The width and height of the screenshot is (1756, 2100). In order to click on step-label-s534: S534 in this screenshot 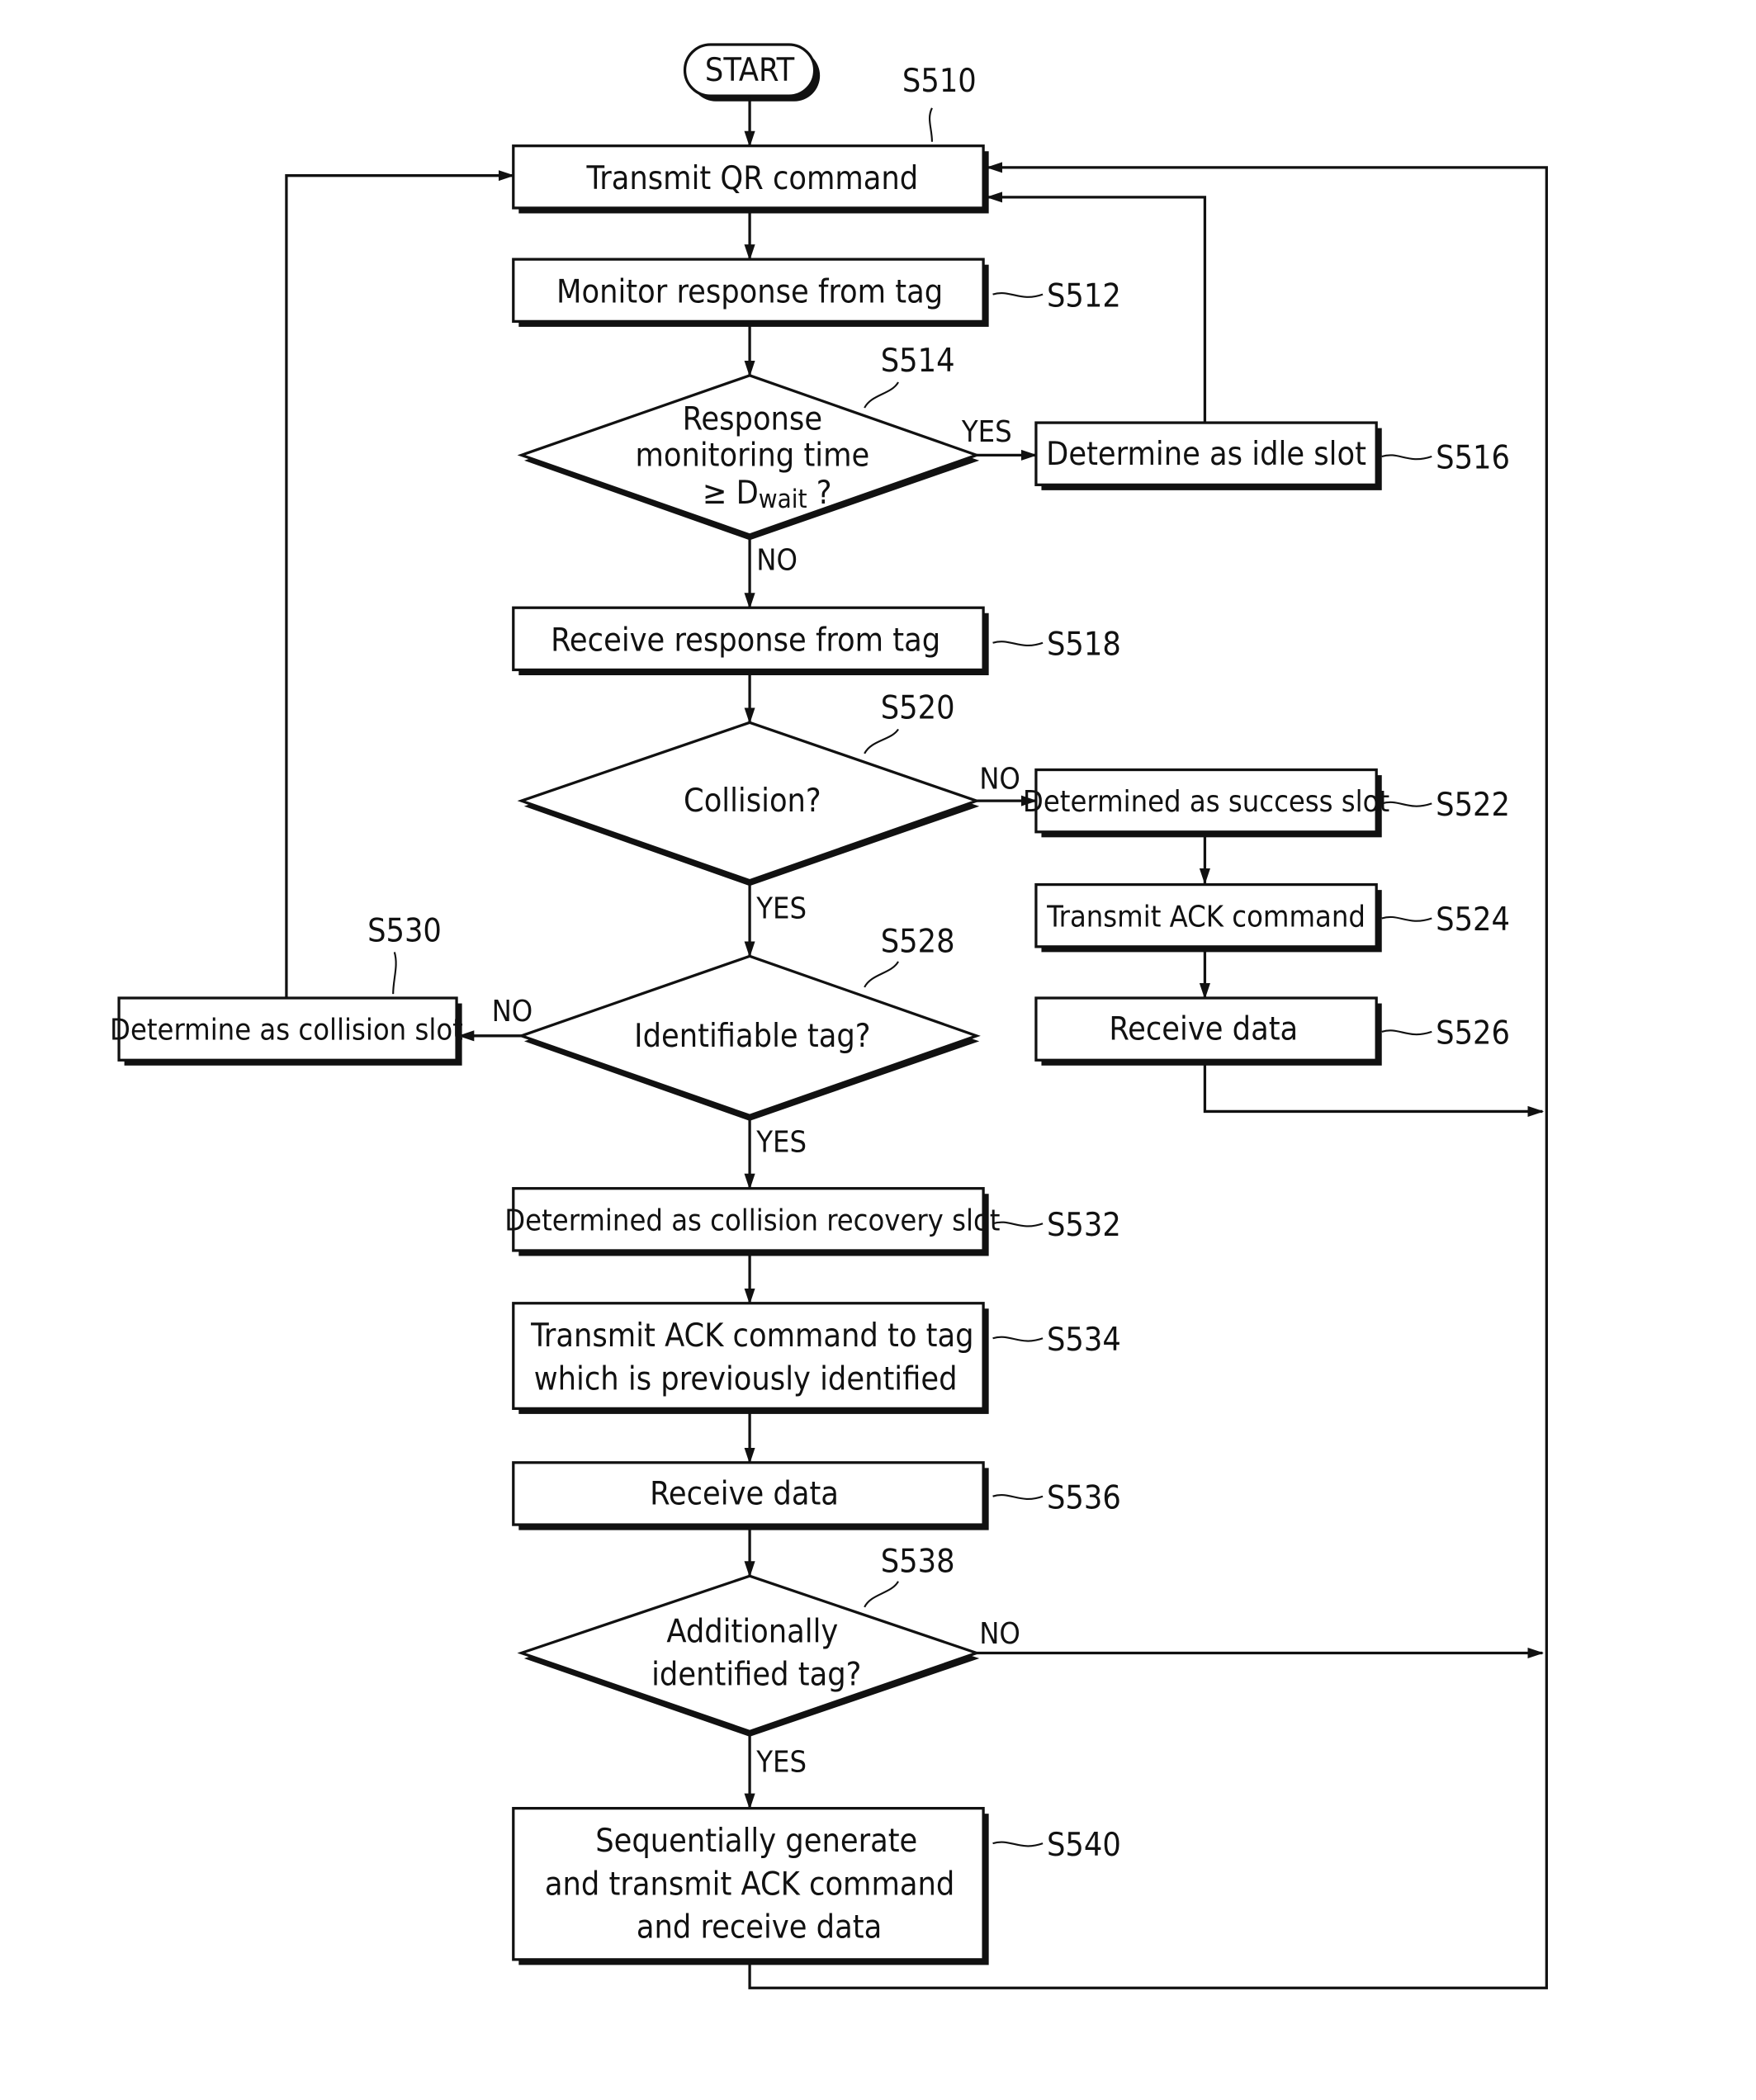, I will do `click(1084, 1340)`.